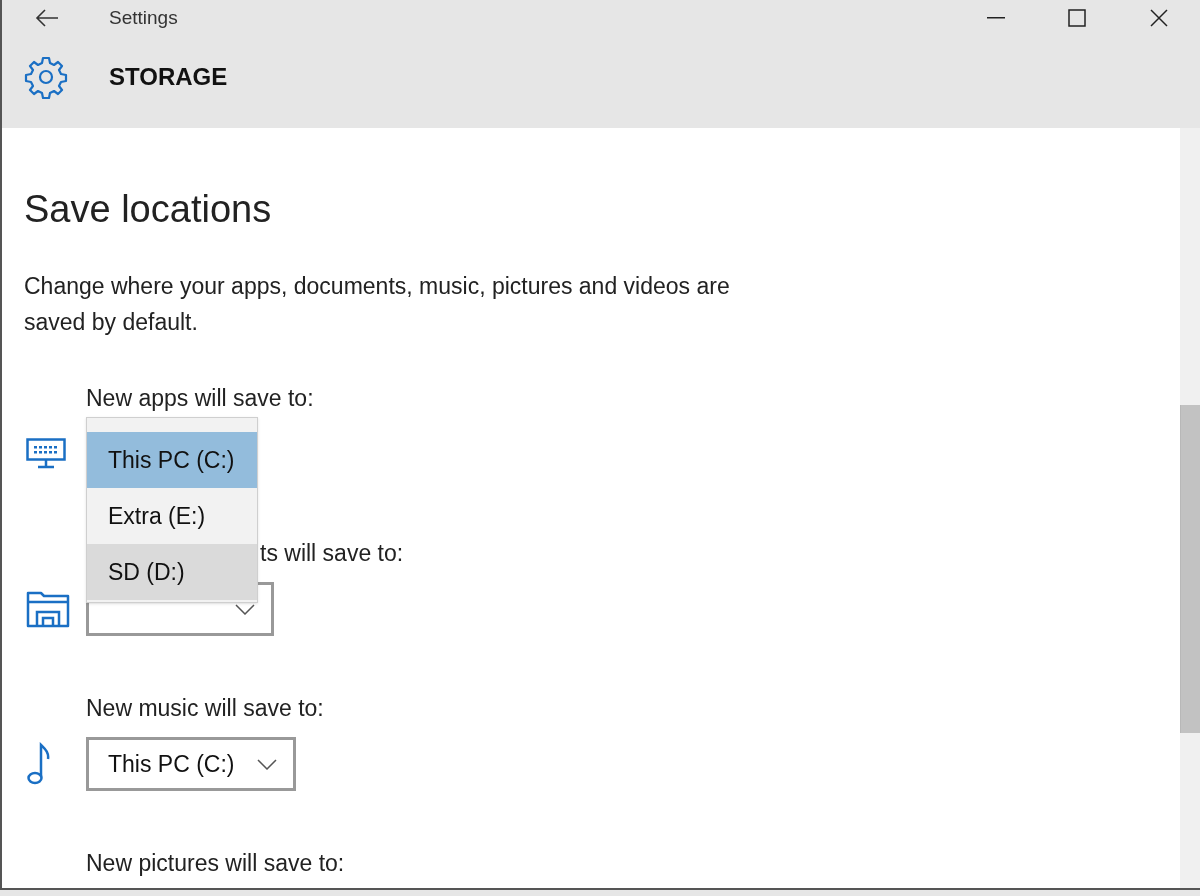 The image size is (1200, 896). Describe the element at coordinates (377, 304) in the screenshot. I see `description-text: Change where your apps, documents, music, pictures and videos are saved by default.` at that location.